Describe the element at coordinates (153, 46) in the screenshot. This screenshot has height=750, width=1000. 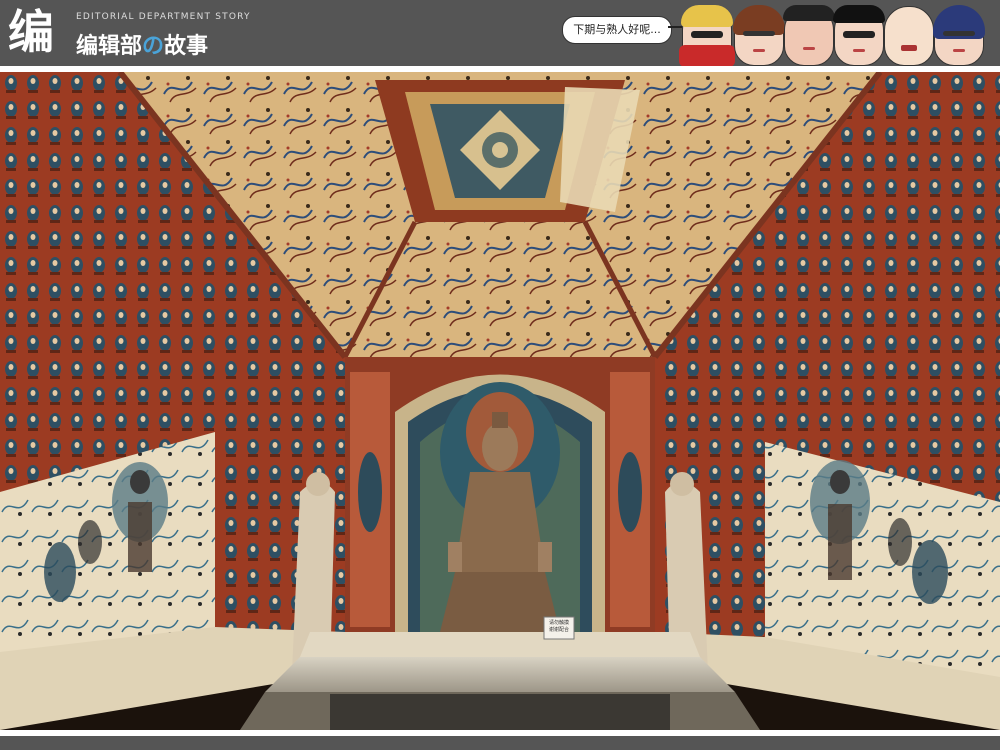
I see `title-accent: の` at that location.